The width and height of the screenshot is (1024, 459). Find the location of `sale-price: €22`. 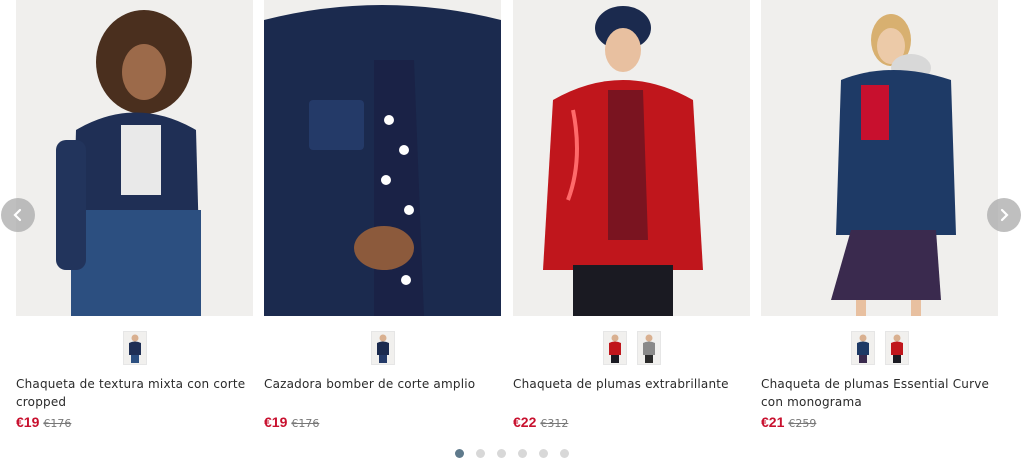

sale-price: €22 is located at coordinates (525, 422).